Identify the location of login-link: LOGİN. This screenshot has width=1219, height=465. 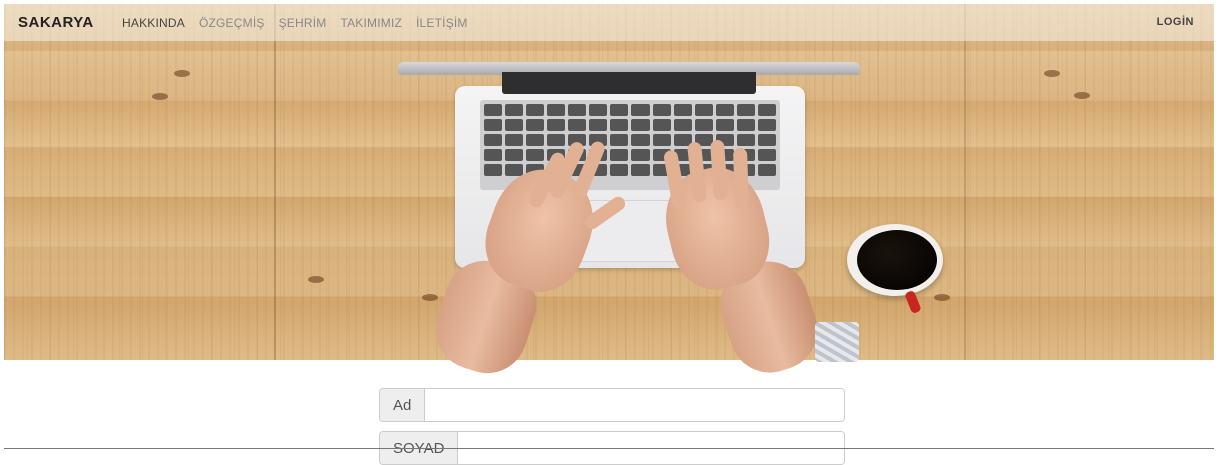
(1175, 22).